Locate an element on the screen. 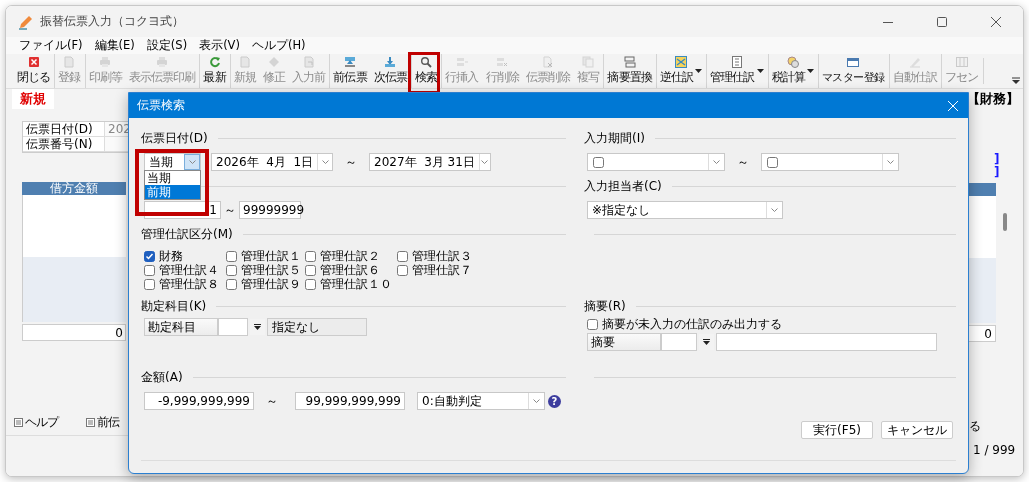  checkbox-label: 管理仕訳２ is located at coordinates (350, 255).